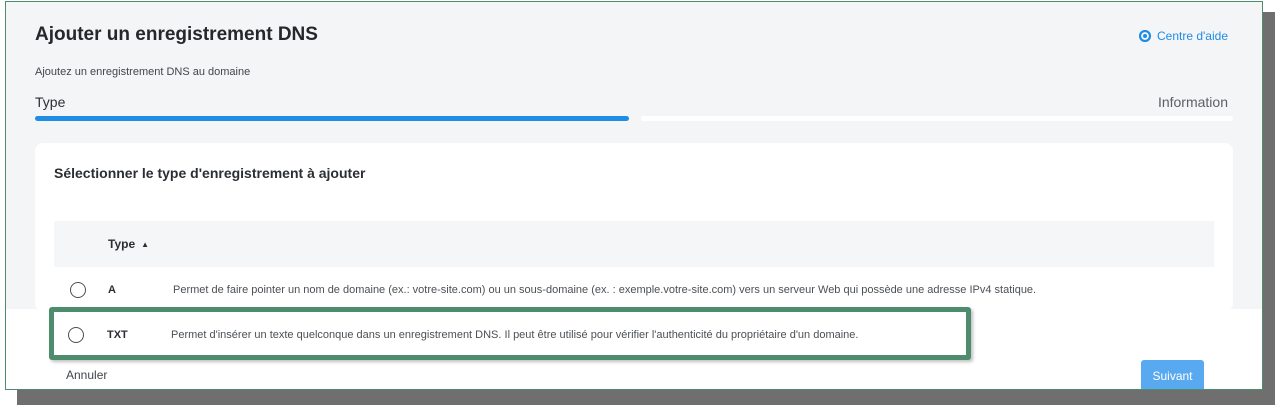  Describe the element at coordinates (112, 290) in the screenshot. I see `record-type-label: A` at that location.